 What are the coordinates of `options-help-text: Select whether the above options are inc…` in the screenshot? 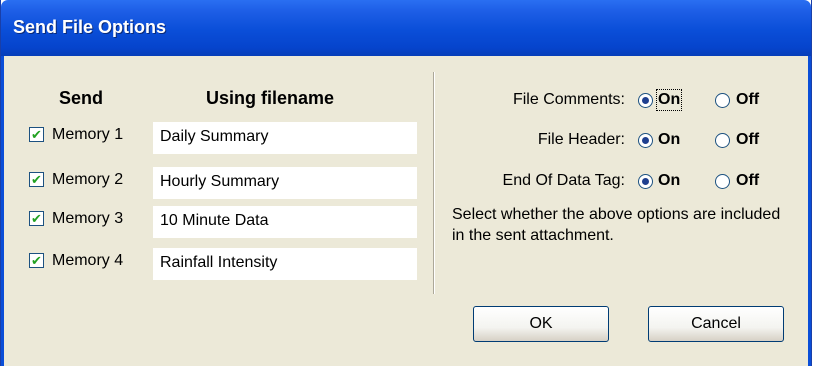 It's located at (616, 225).